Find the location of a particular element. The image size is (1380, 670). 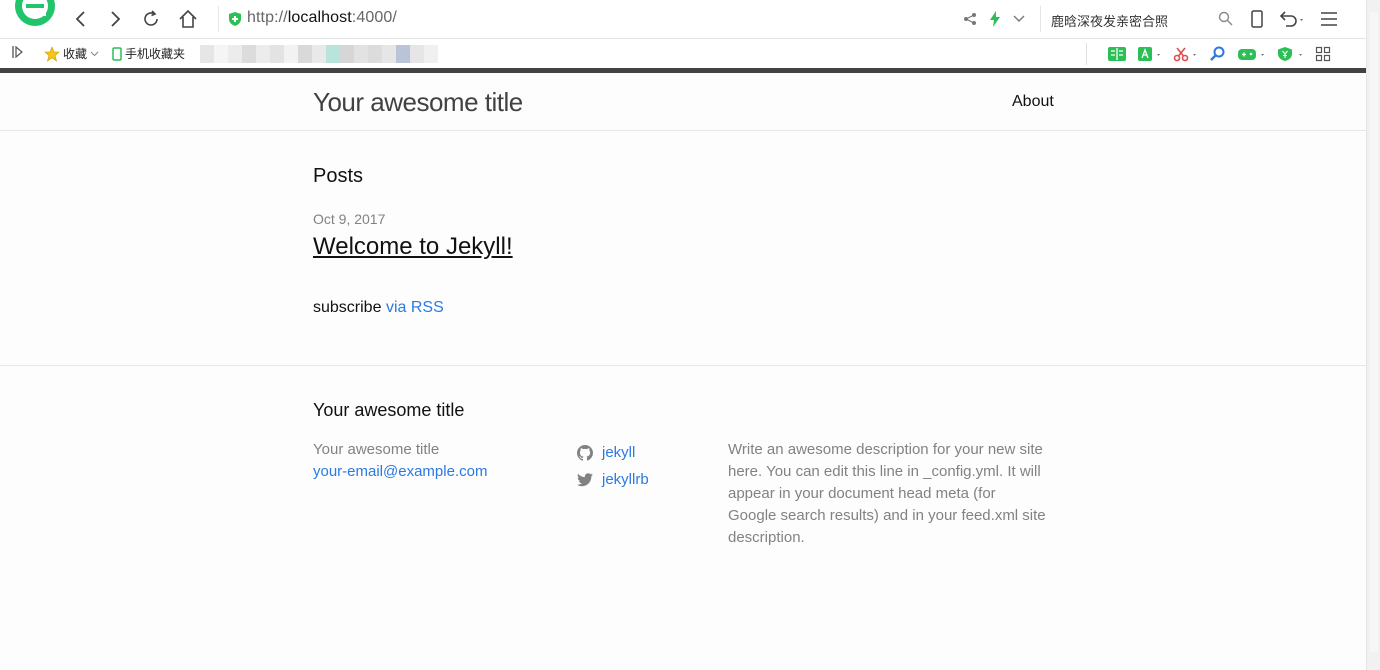

twitter-link: jekyllrb is located at coordinates (625, 479).